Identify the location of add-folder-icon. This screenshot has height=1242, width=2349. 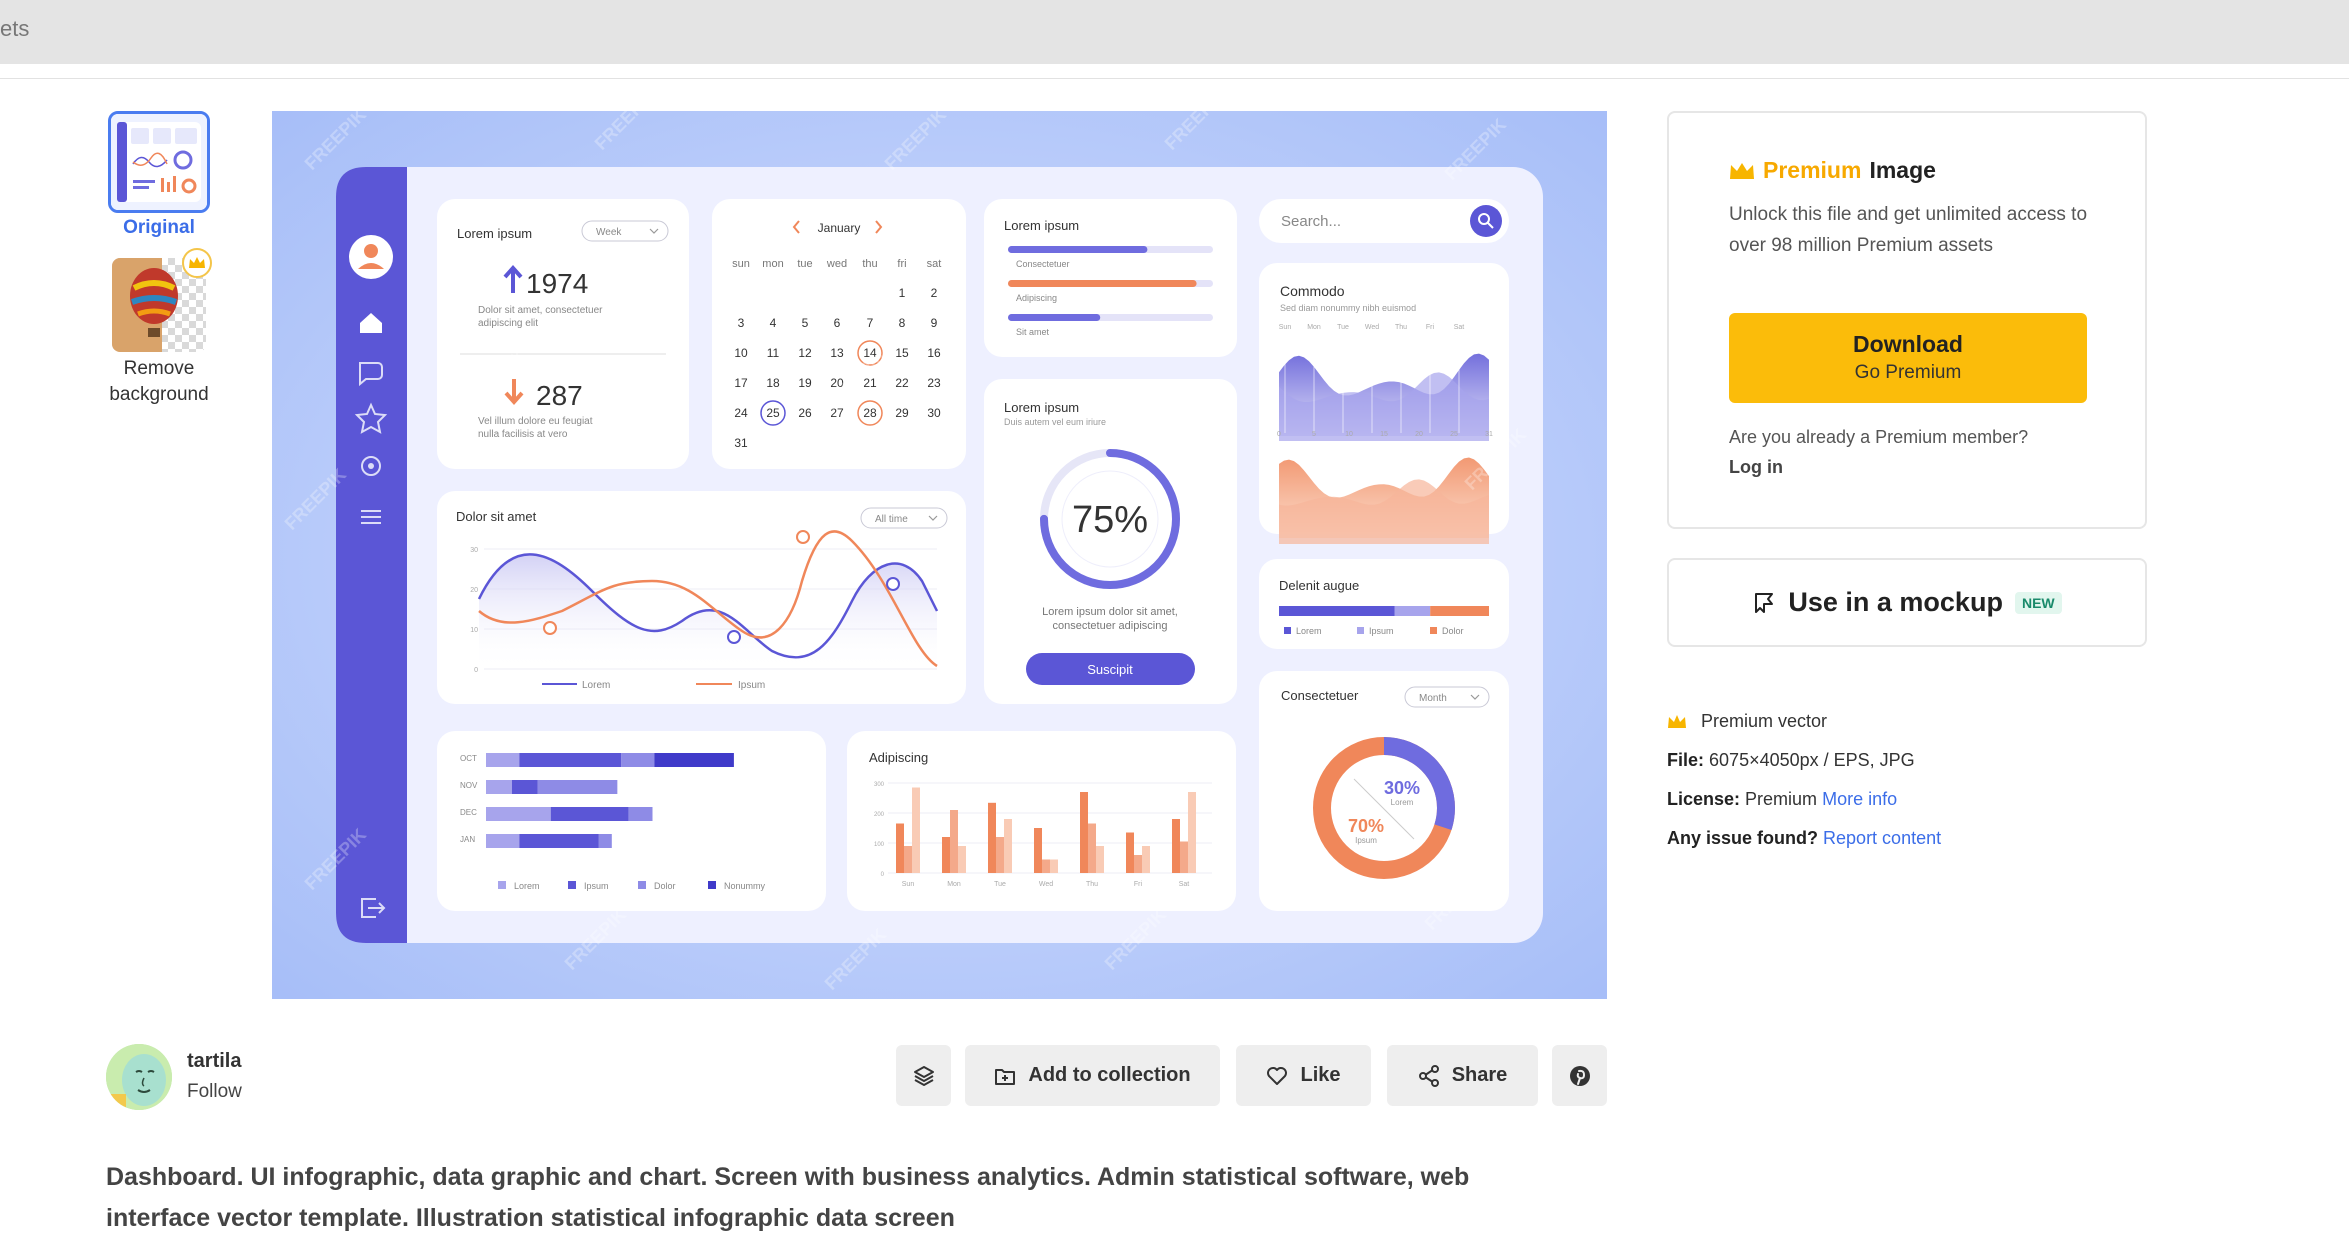
(1005, 1076).